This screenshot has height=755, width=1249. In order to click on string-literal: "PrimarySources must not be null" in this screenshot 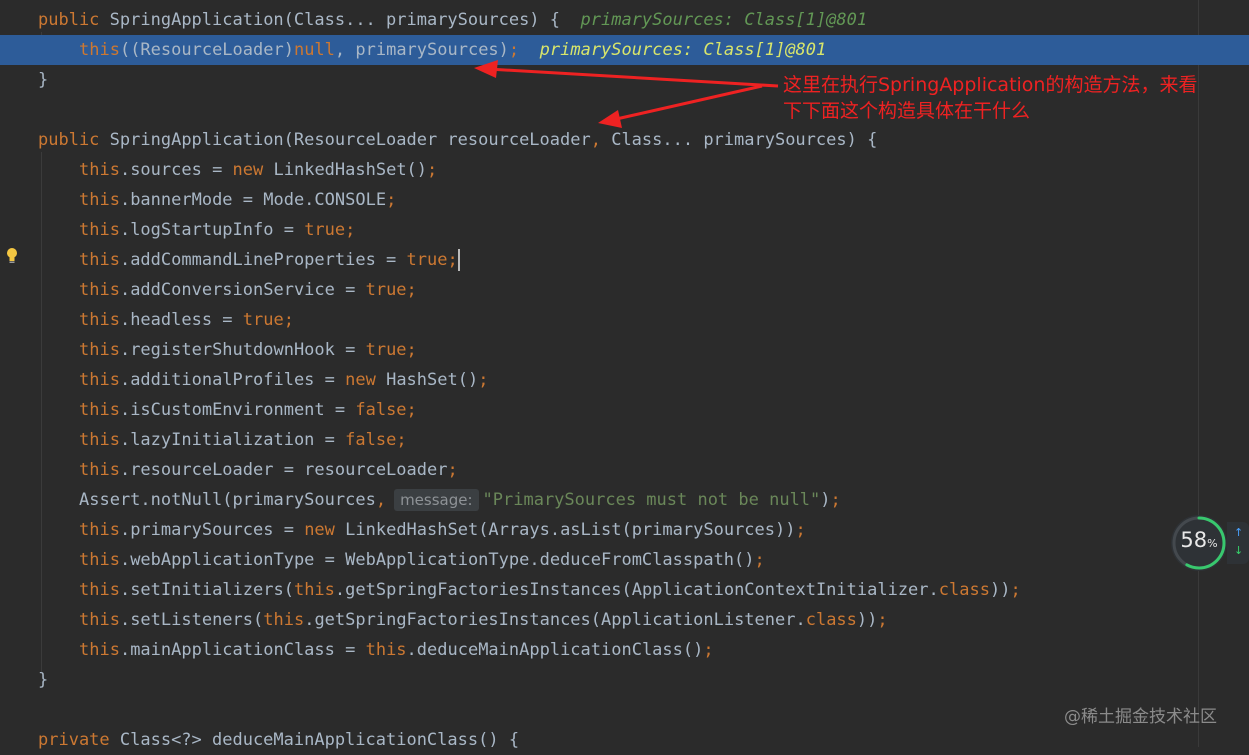, I will do `click(651, 500)`.